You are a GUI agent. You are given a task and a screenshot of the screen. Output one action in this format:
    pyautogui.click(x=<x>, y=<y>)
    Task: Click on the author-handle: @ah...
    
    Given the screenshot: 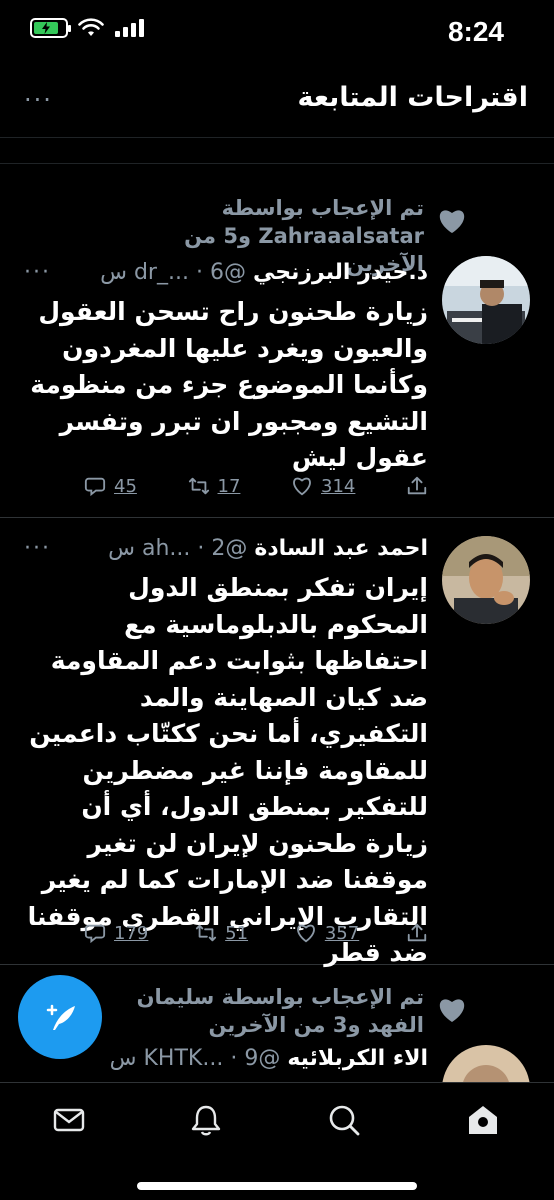 What is the action you would take?
    pyautogui.click(x=194, y=548)
    